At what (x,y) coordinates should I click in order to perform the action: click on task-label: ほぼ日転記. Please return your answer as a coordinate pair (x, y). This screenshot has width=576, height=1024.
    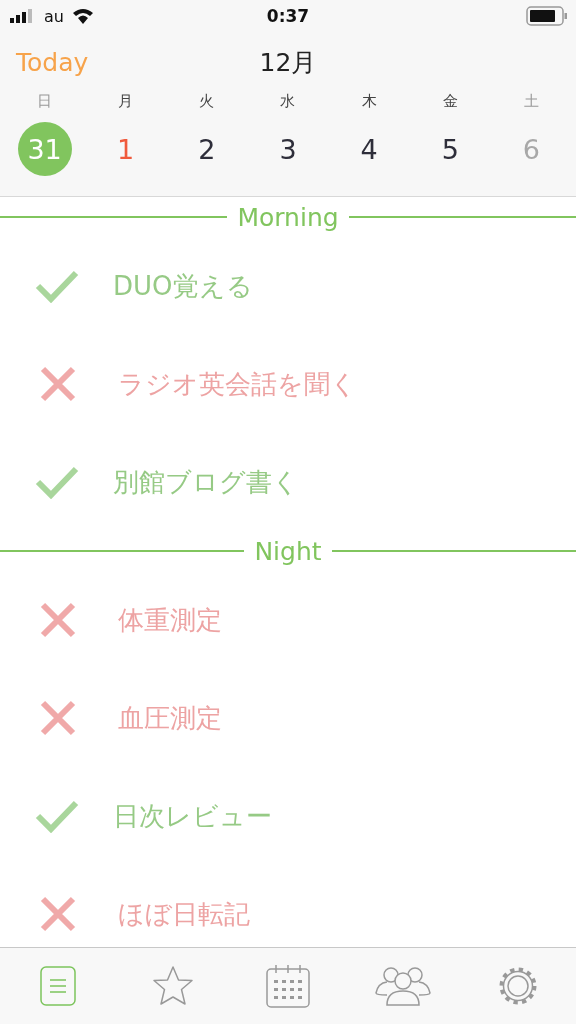
    Looking at the image, I should click on (184, 914).